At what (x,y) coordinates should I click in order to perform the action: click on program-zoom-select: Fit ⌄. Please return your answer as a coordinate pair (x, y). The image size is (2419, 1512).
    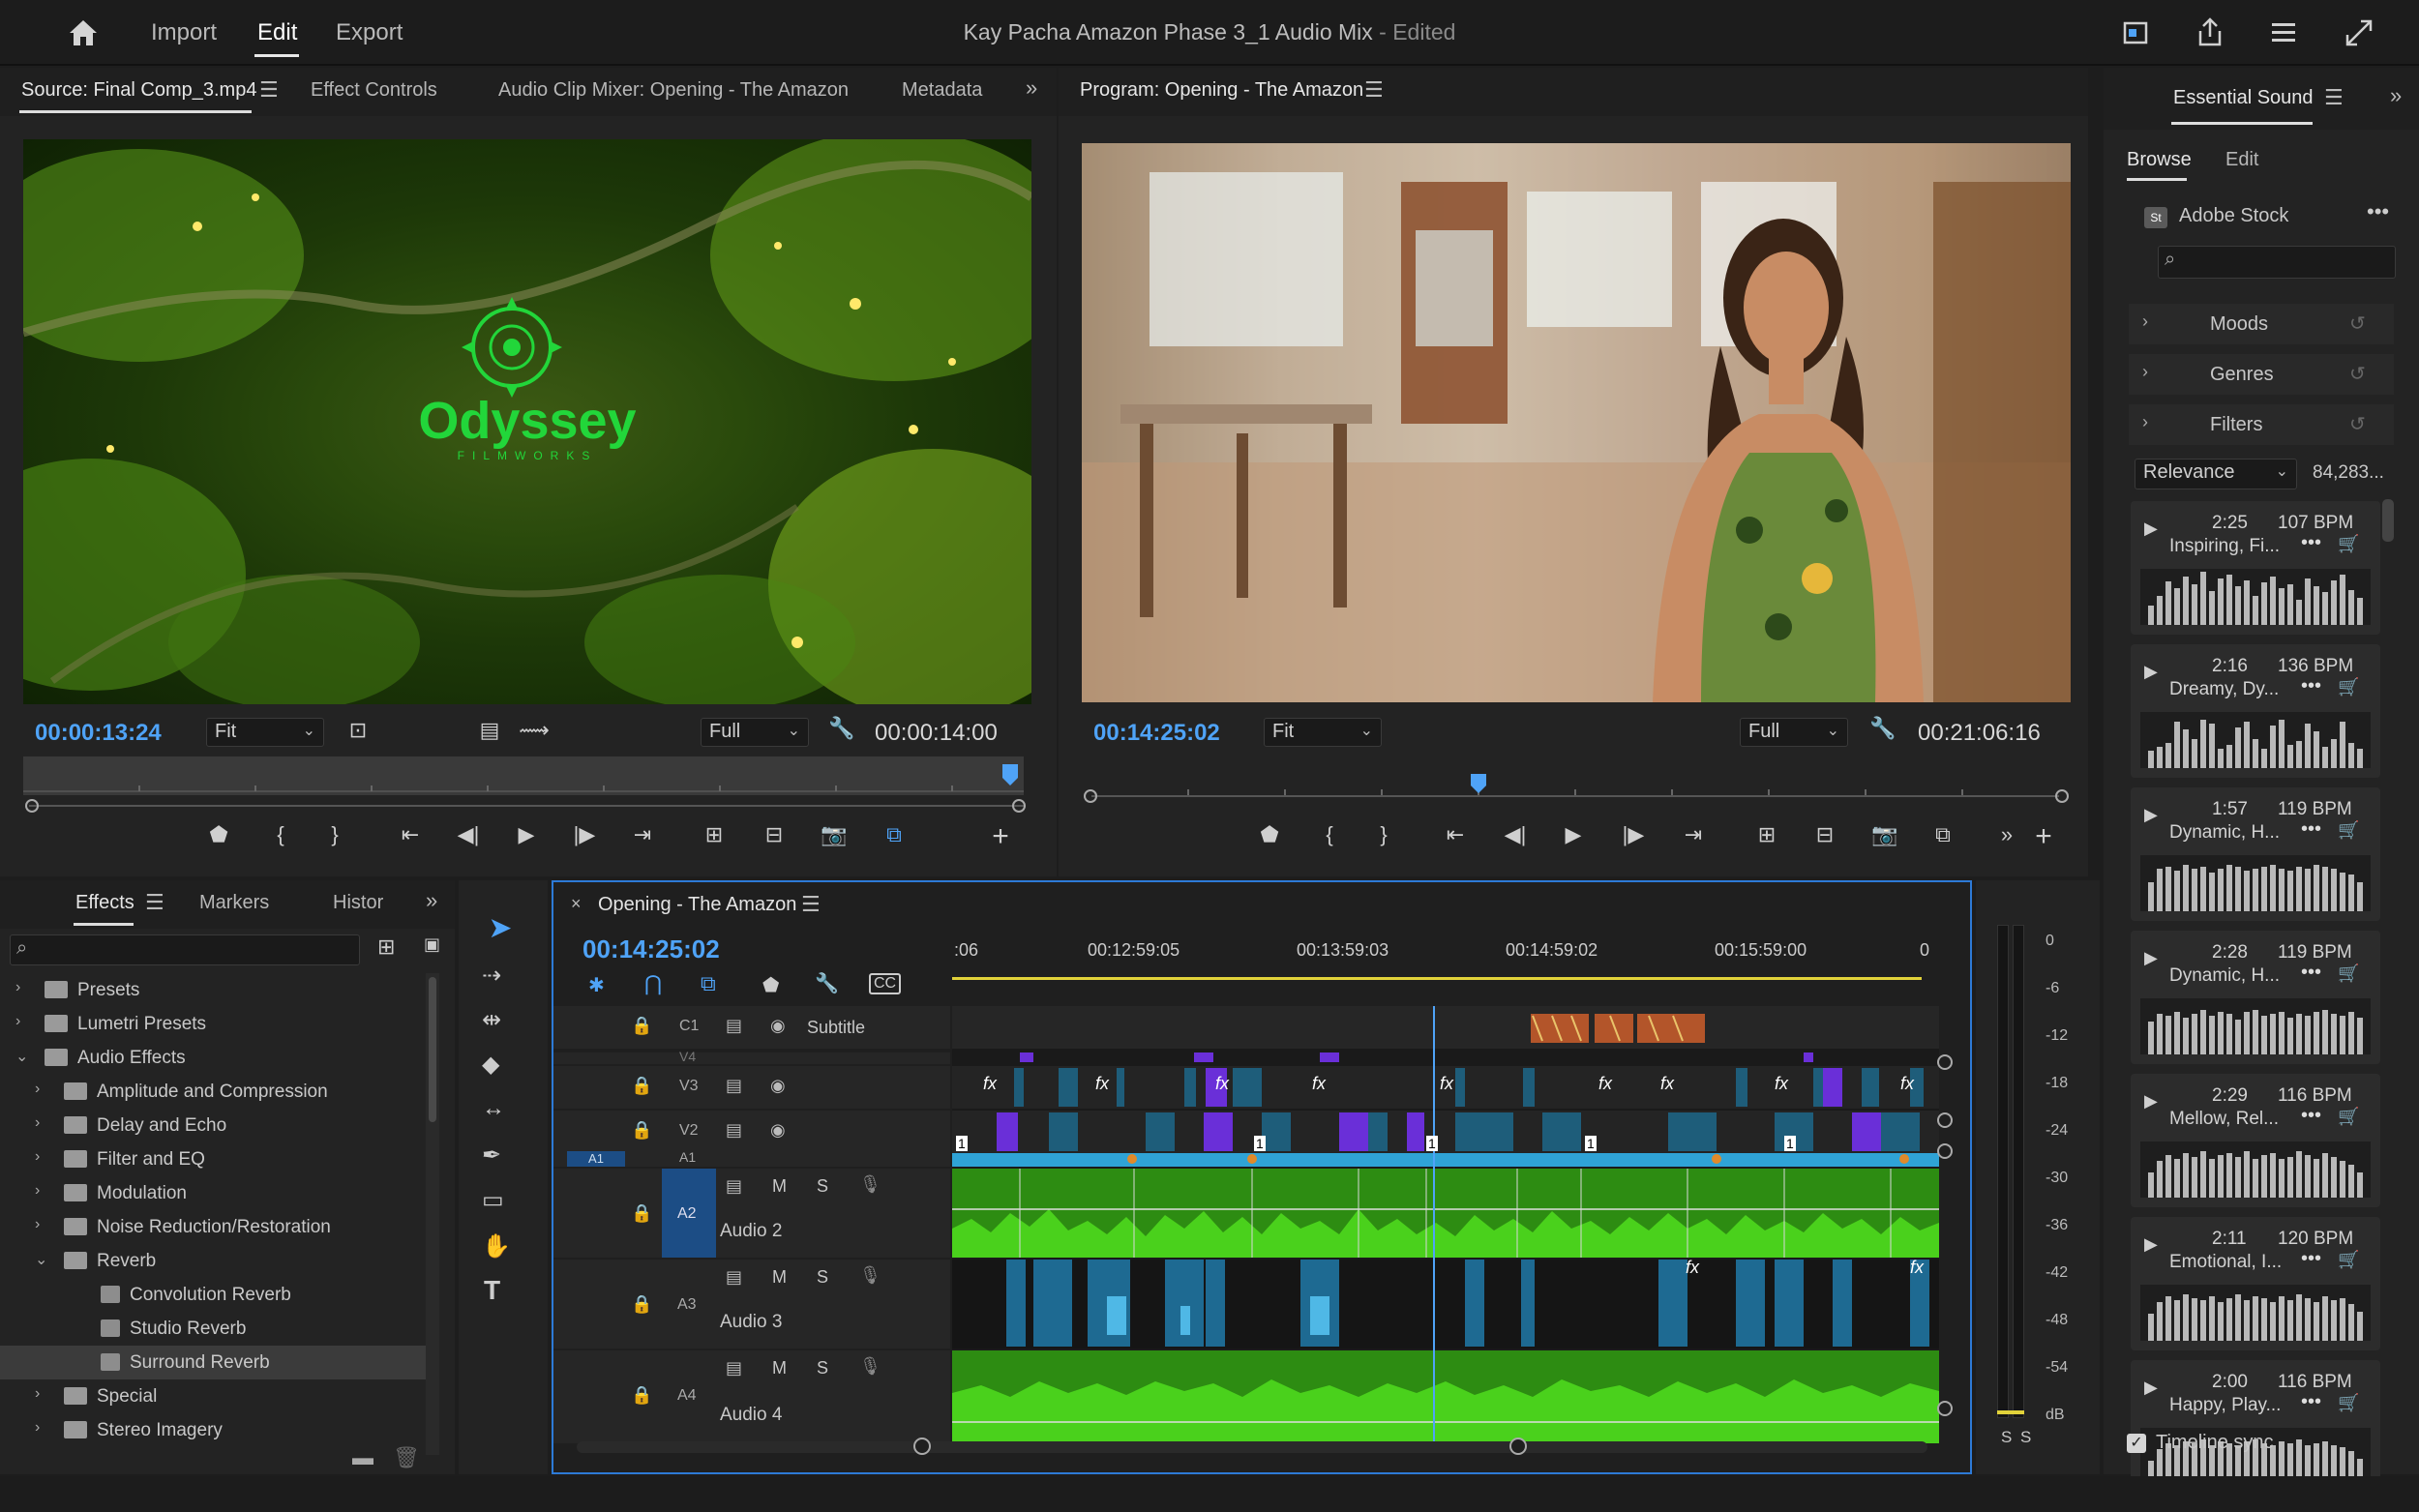
    Looking at the image, I should click on (1323, 732).